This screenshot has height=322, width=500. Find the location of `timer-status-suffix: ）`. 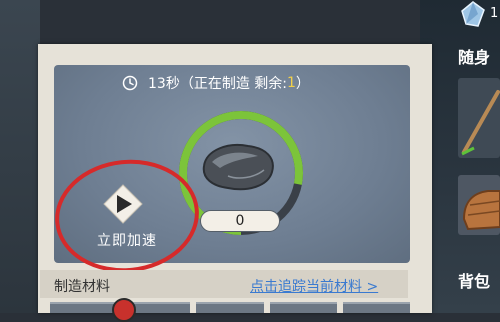

timer-status-suffix: ） is located at coordinates (302, 84).